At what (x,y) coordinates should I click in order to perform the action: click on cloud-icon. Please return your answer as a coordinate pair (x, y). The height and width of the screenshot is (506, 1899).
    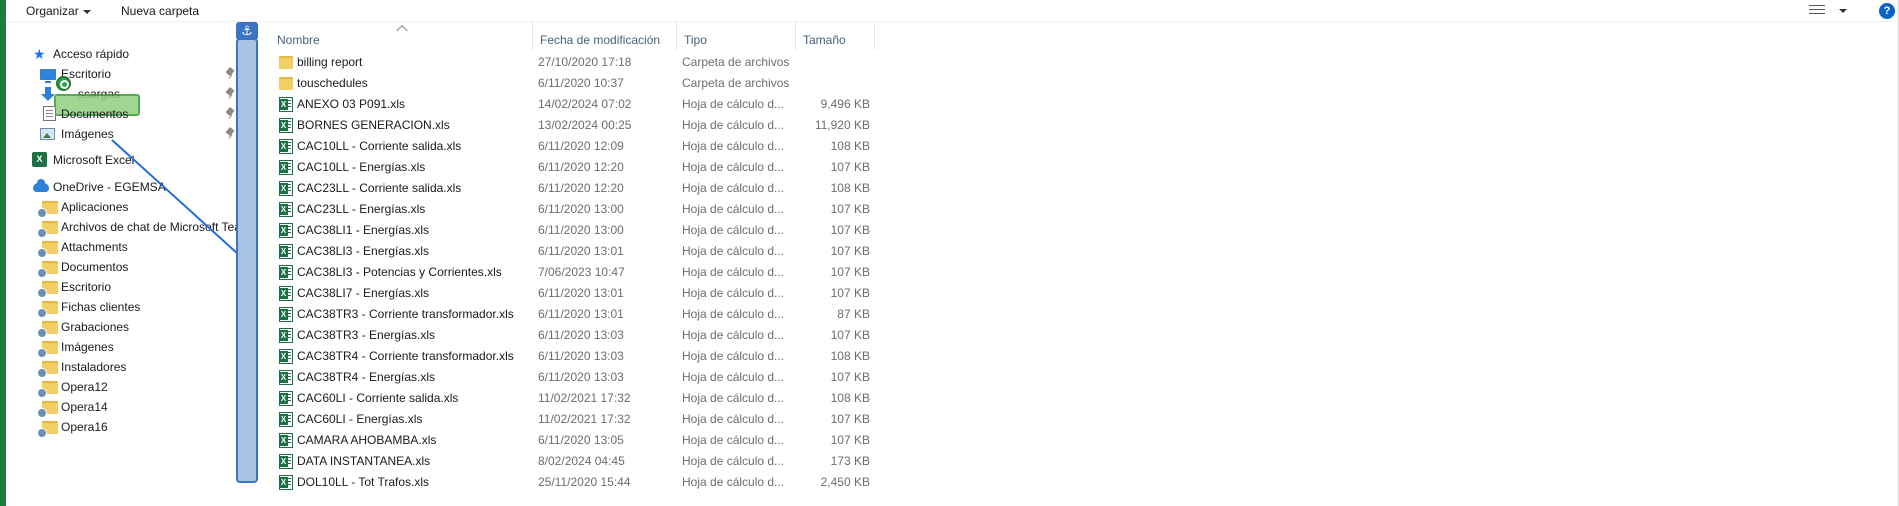
    Looking at the image, I should click on (41, 185).